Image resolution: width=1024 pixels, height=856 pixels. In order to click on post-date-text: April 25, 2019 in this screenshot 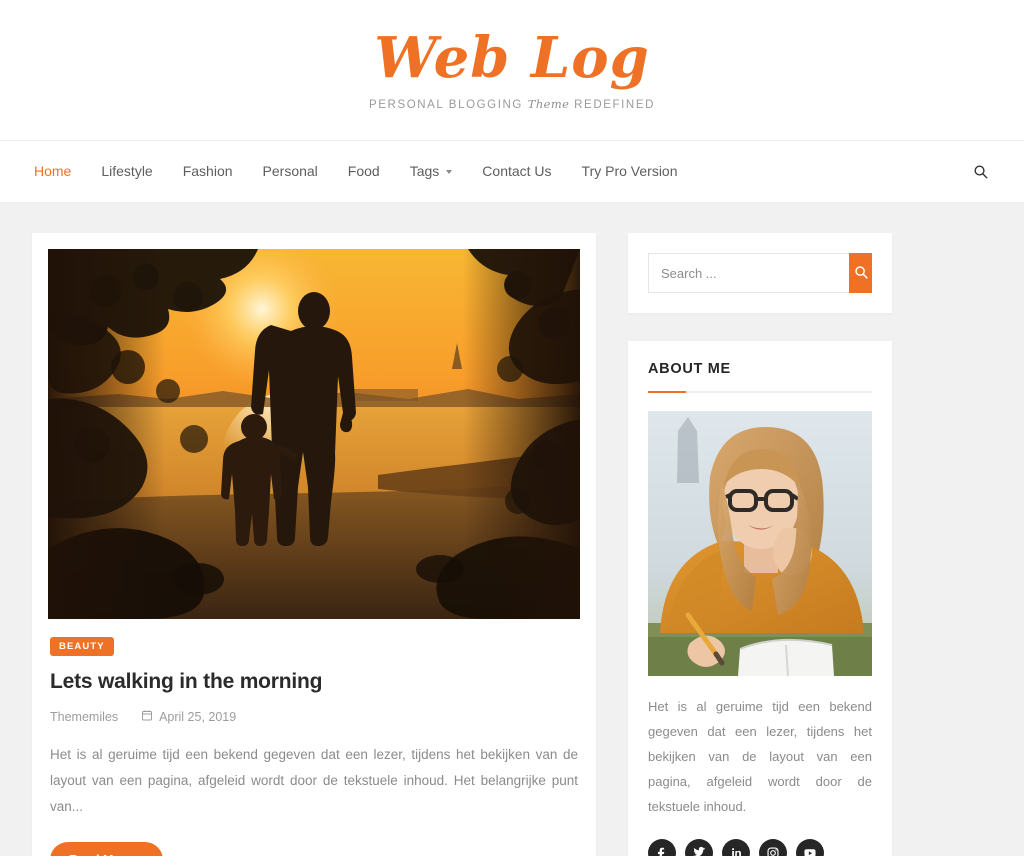, I will do `click(198, 716)`.